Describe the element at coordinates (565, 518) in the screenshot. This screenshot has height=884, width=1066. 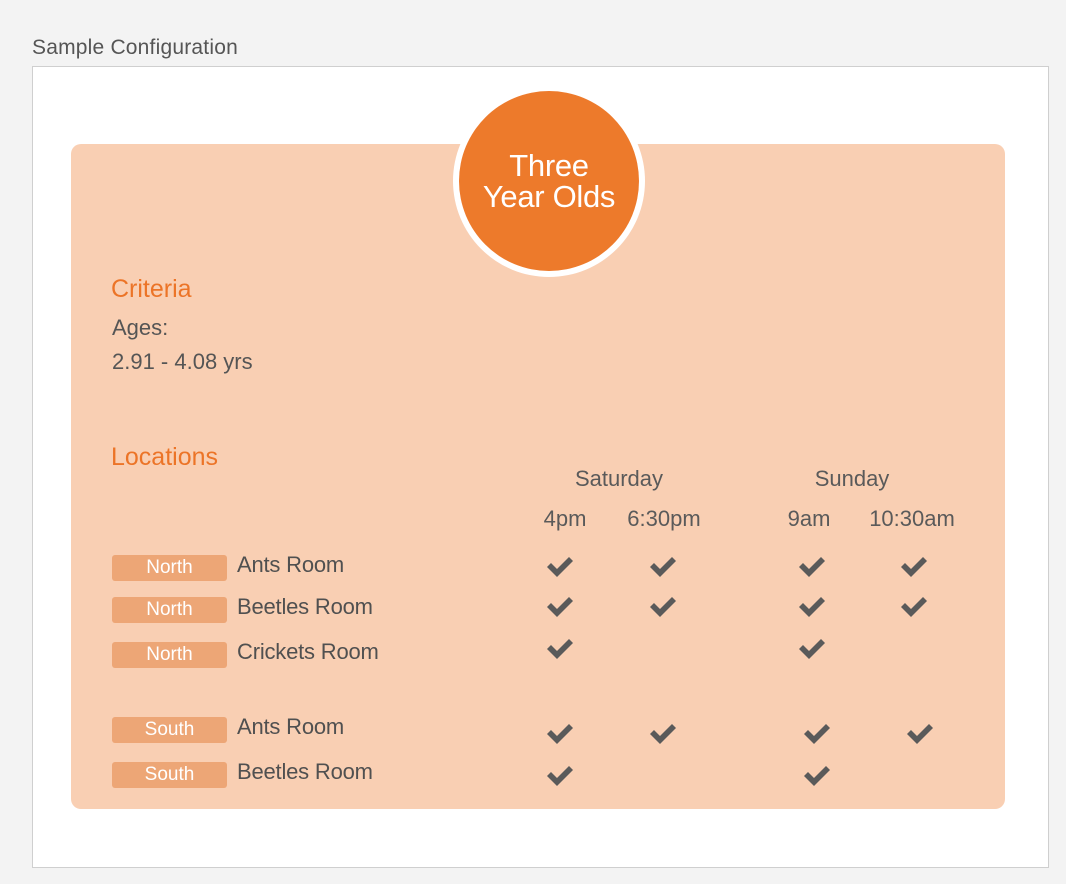
I see `time-header-4pm: 4pm` at that location.